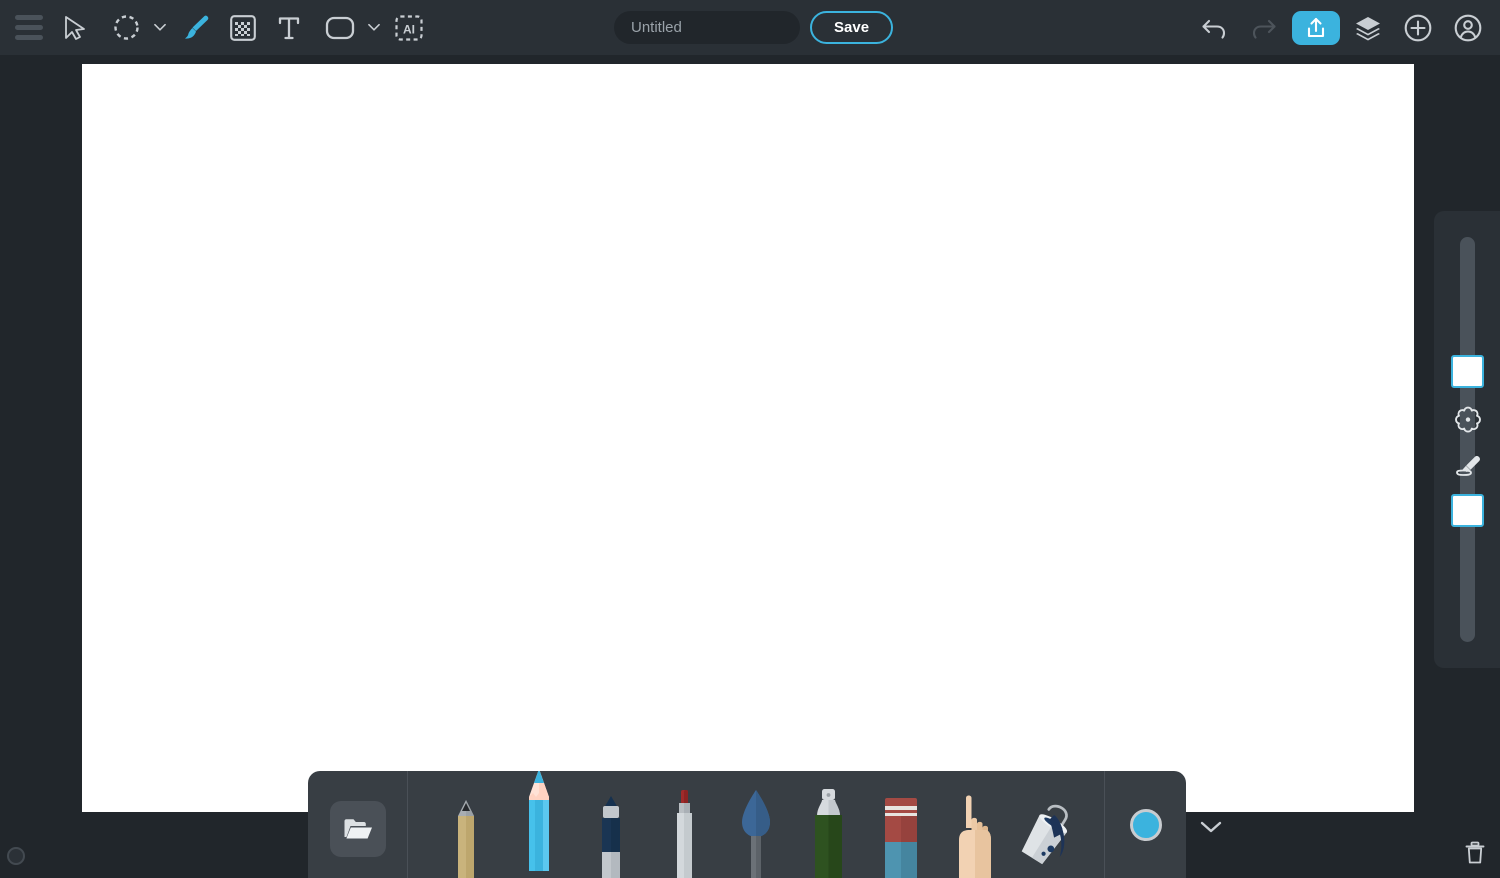 The image size is (1500, 878). I want to click on color-palette-icon, so click(1468, 419).